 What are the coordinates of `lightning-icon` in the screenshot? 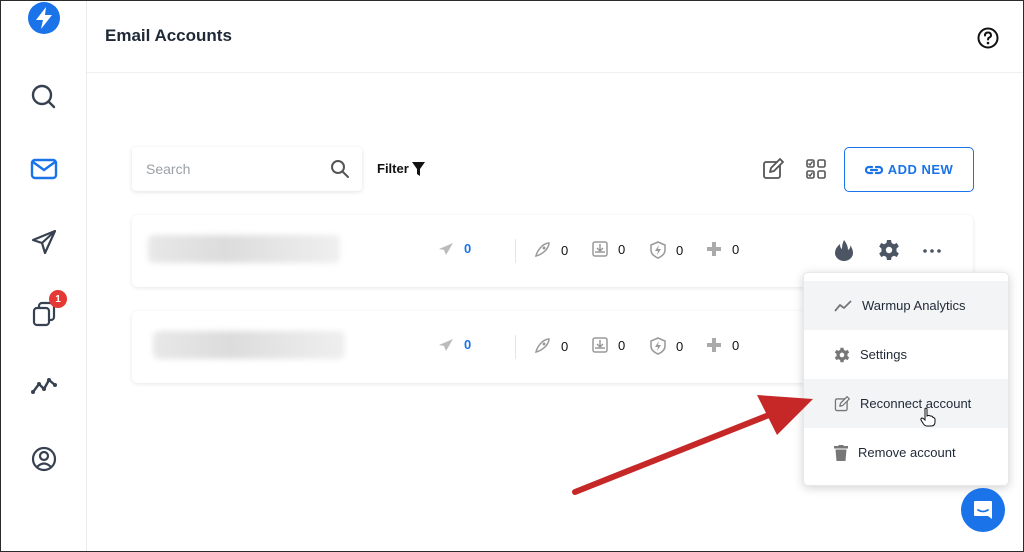 It's located at (44, 18).